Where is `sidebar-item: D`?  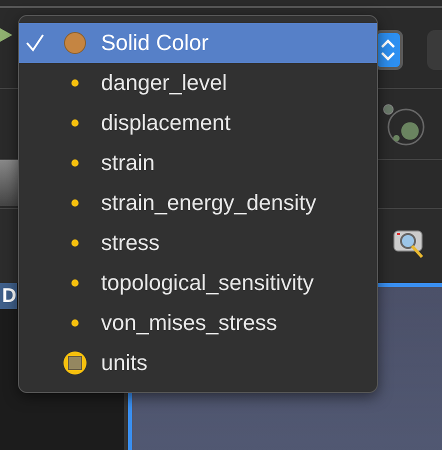 sidebar-item: D is located at coordinates (8, 296).